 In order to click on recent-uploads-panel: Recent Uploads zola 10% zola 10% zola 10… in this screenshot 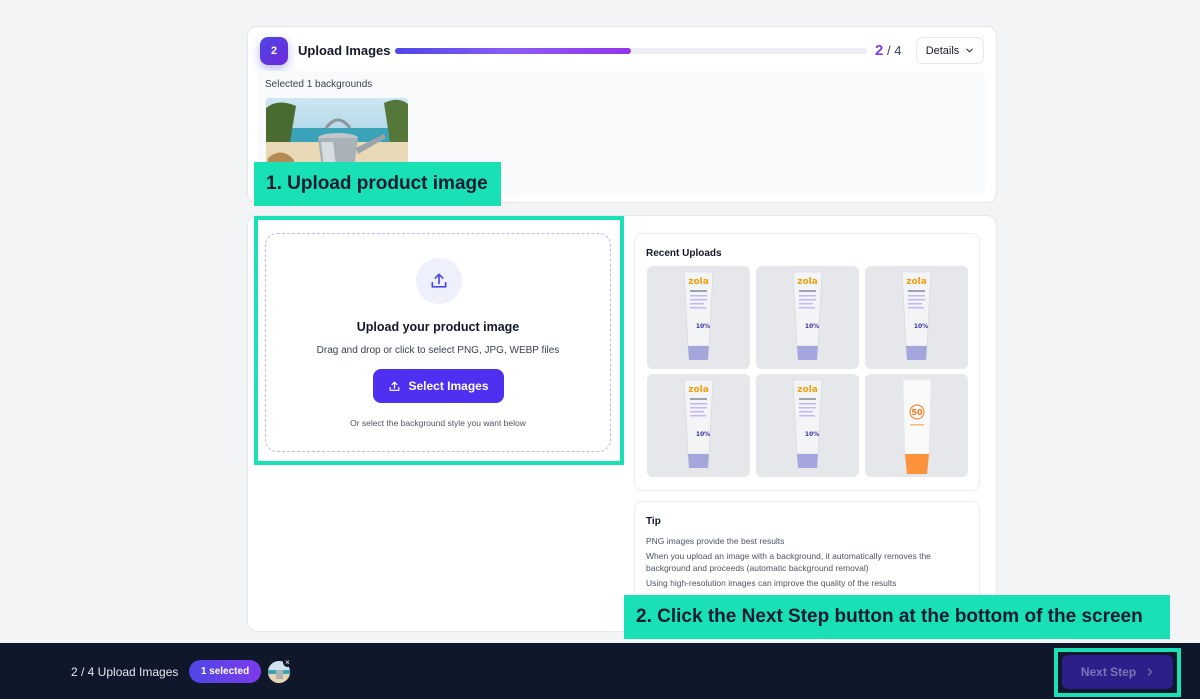, I will do `click(807, 362)`.